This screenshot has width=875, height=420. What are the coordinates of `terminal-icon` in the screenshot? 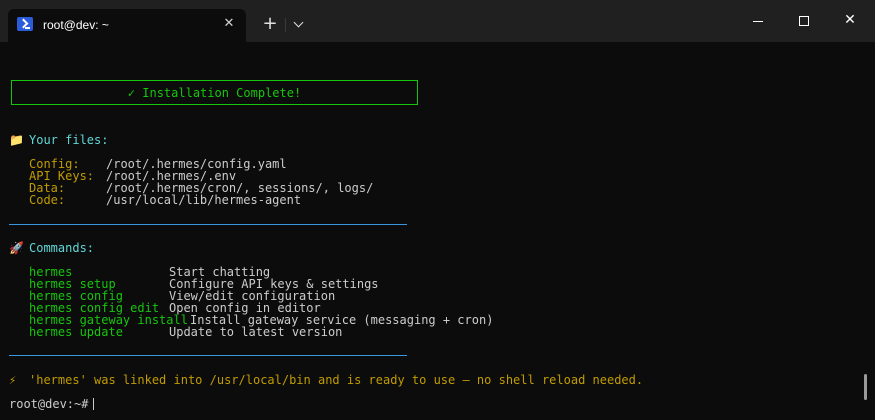 It's located at (25, 24).